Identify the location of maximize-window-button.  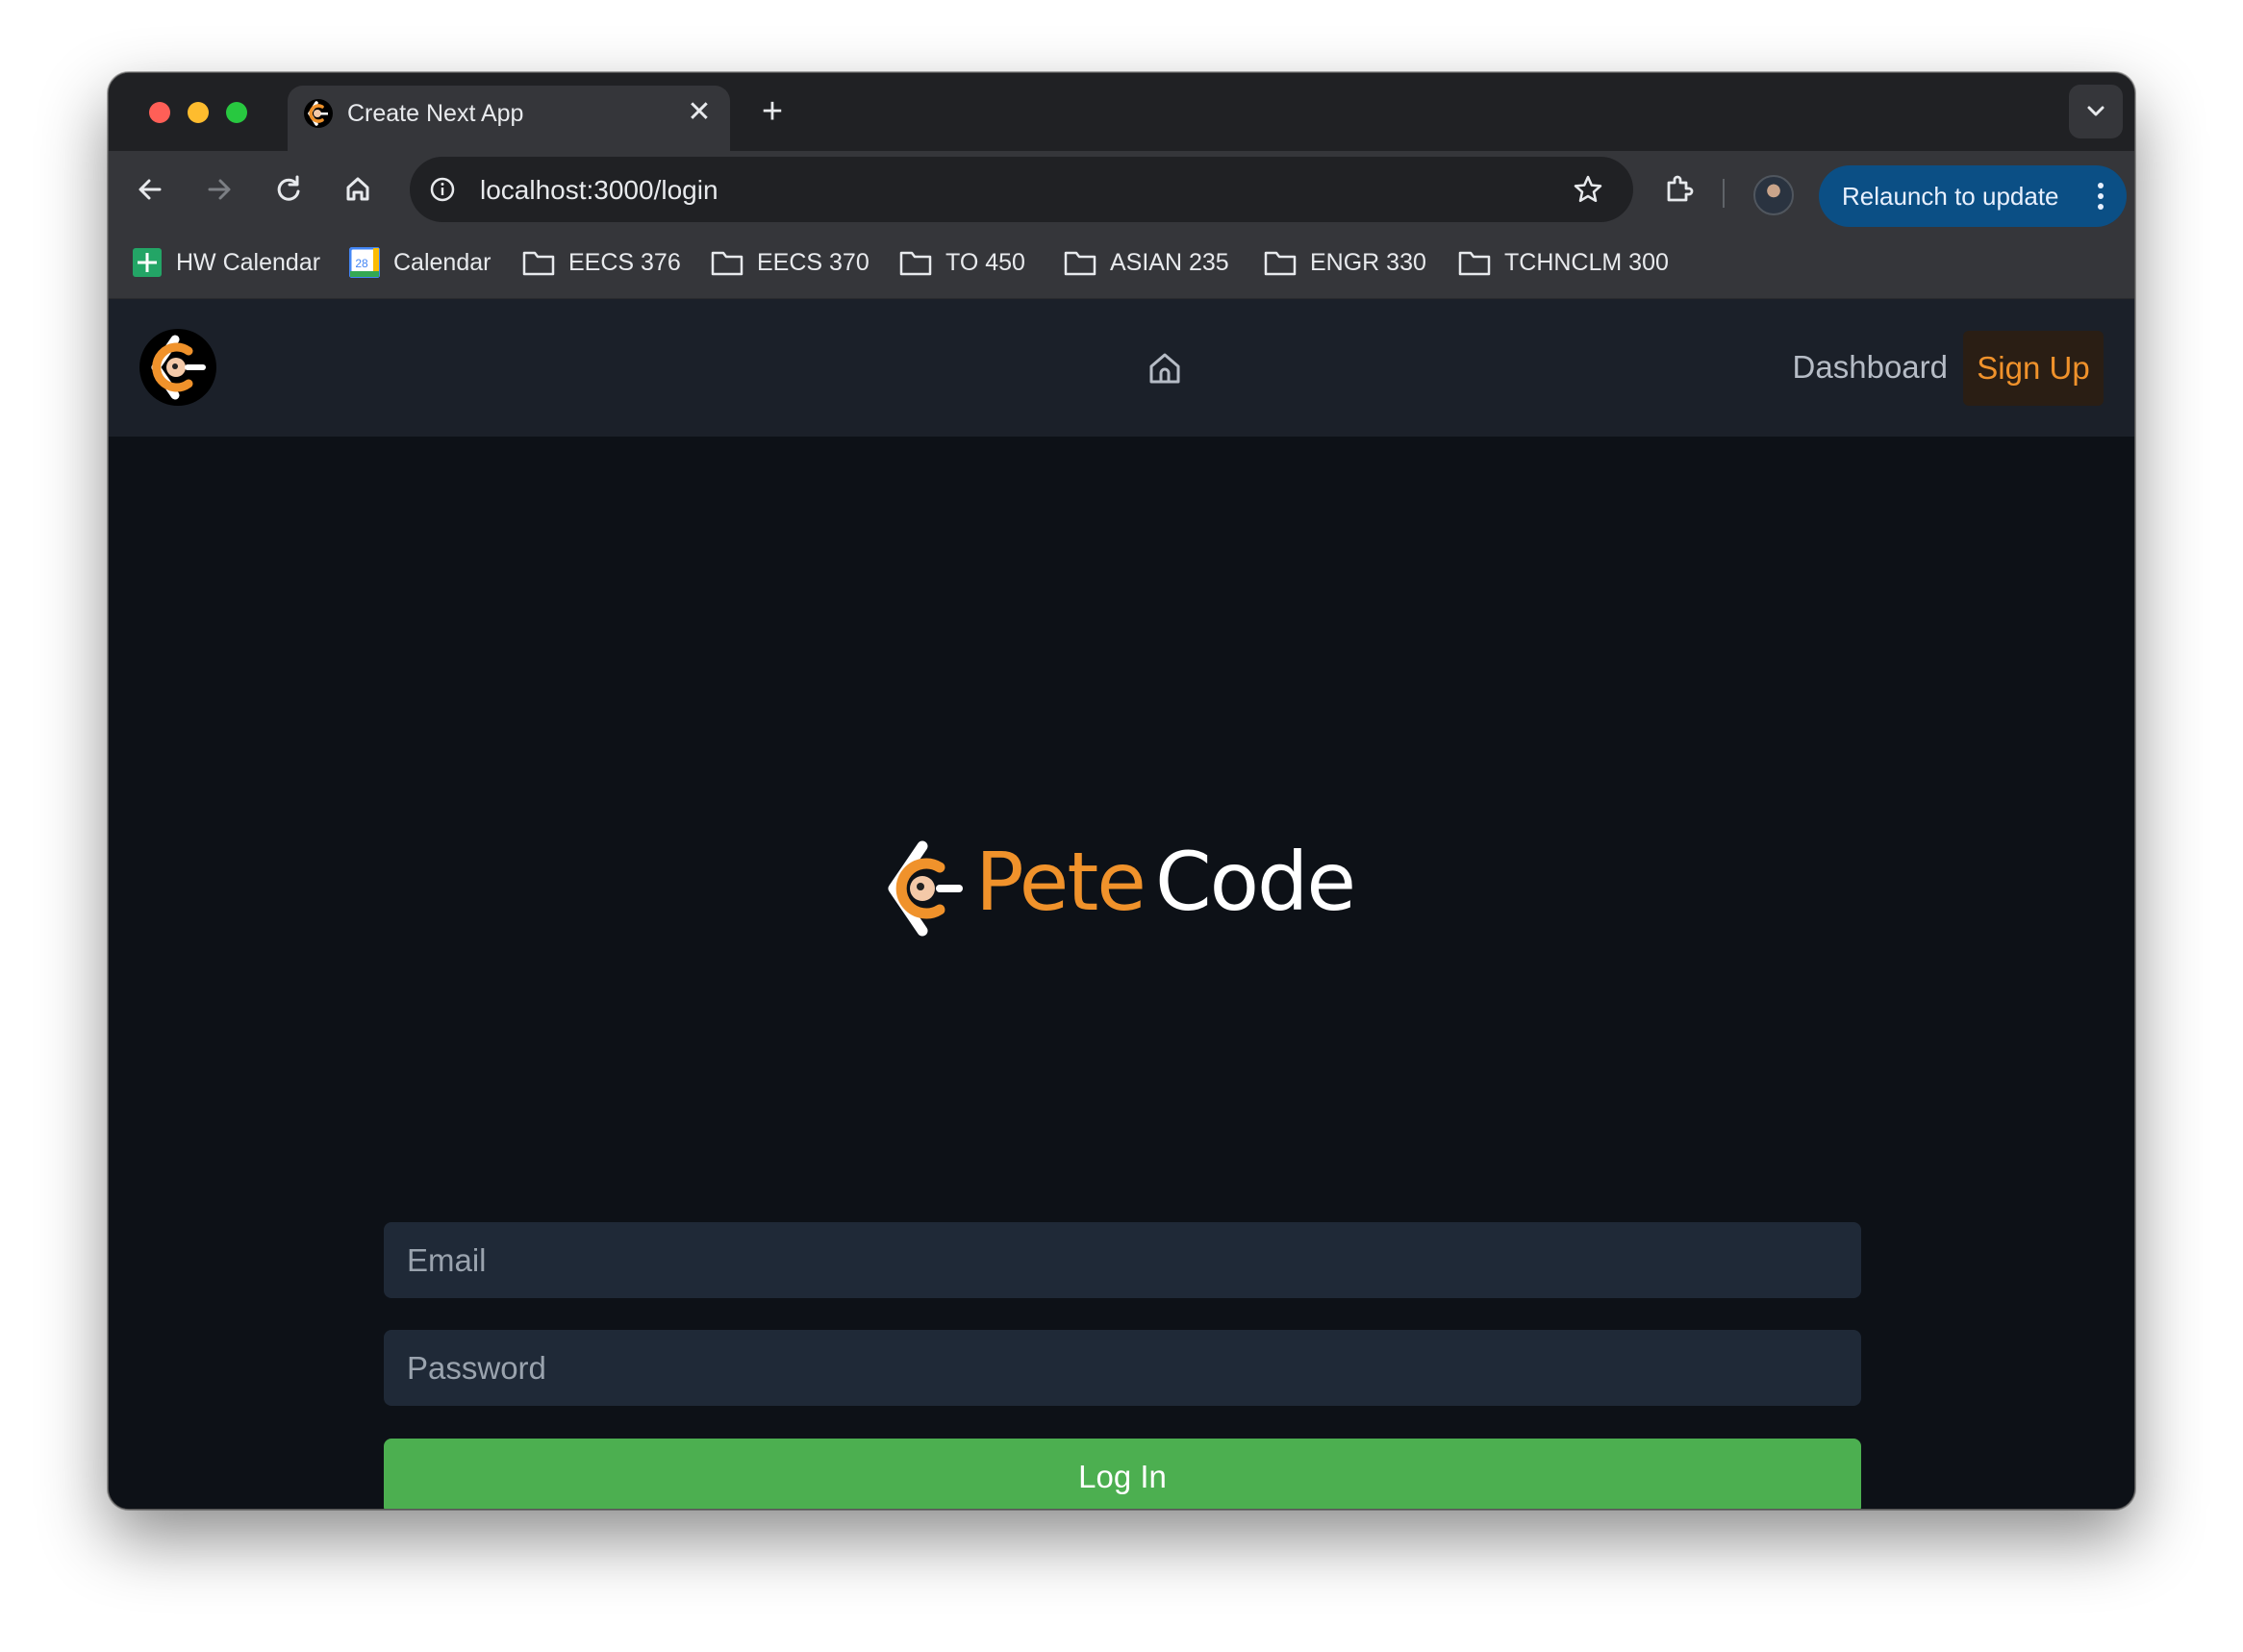
(236, 113).